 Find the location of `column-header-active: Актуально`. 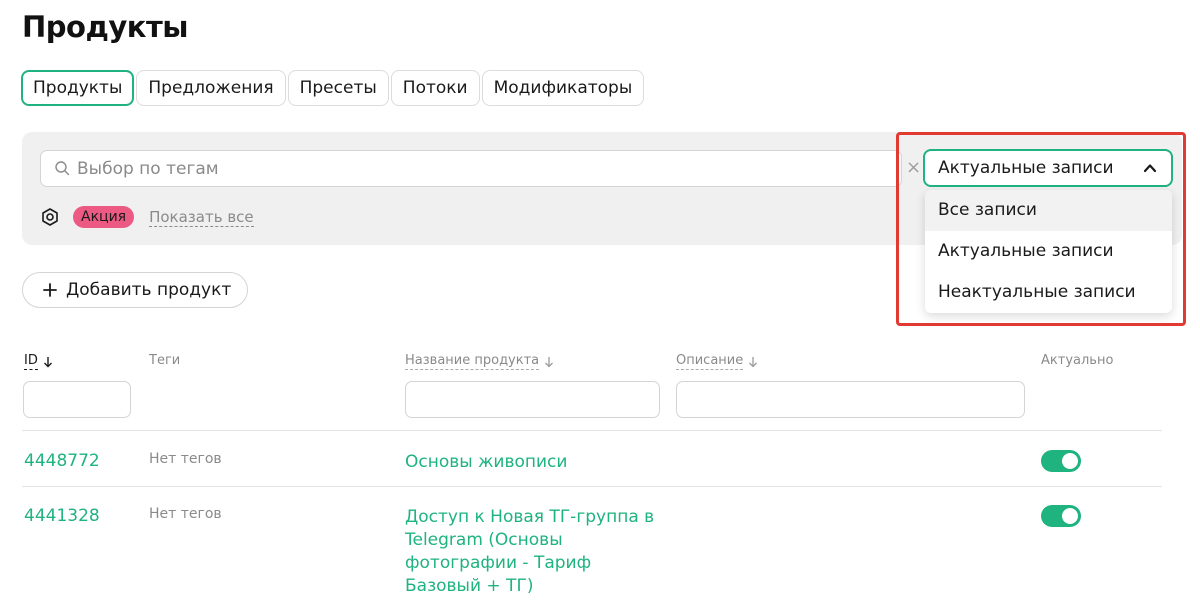

column-header-active: Актуально is located at coordinates (1077, 361).